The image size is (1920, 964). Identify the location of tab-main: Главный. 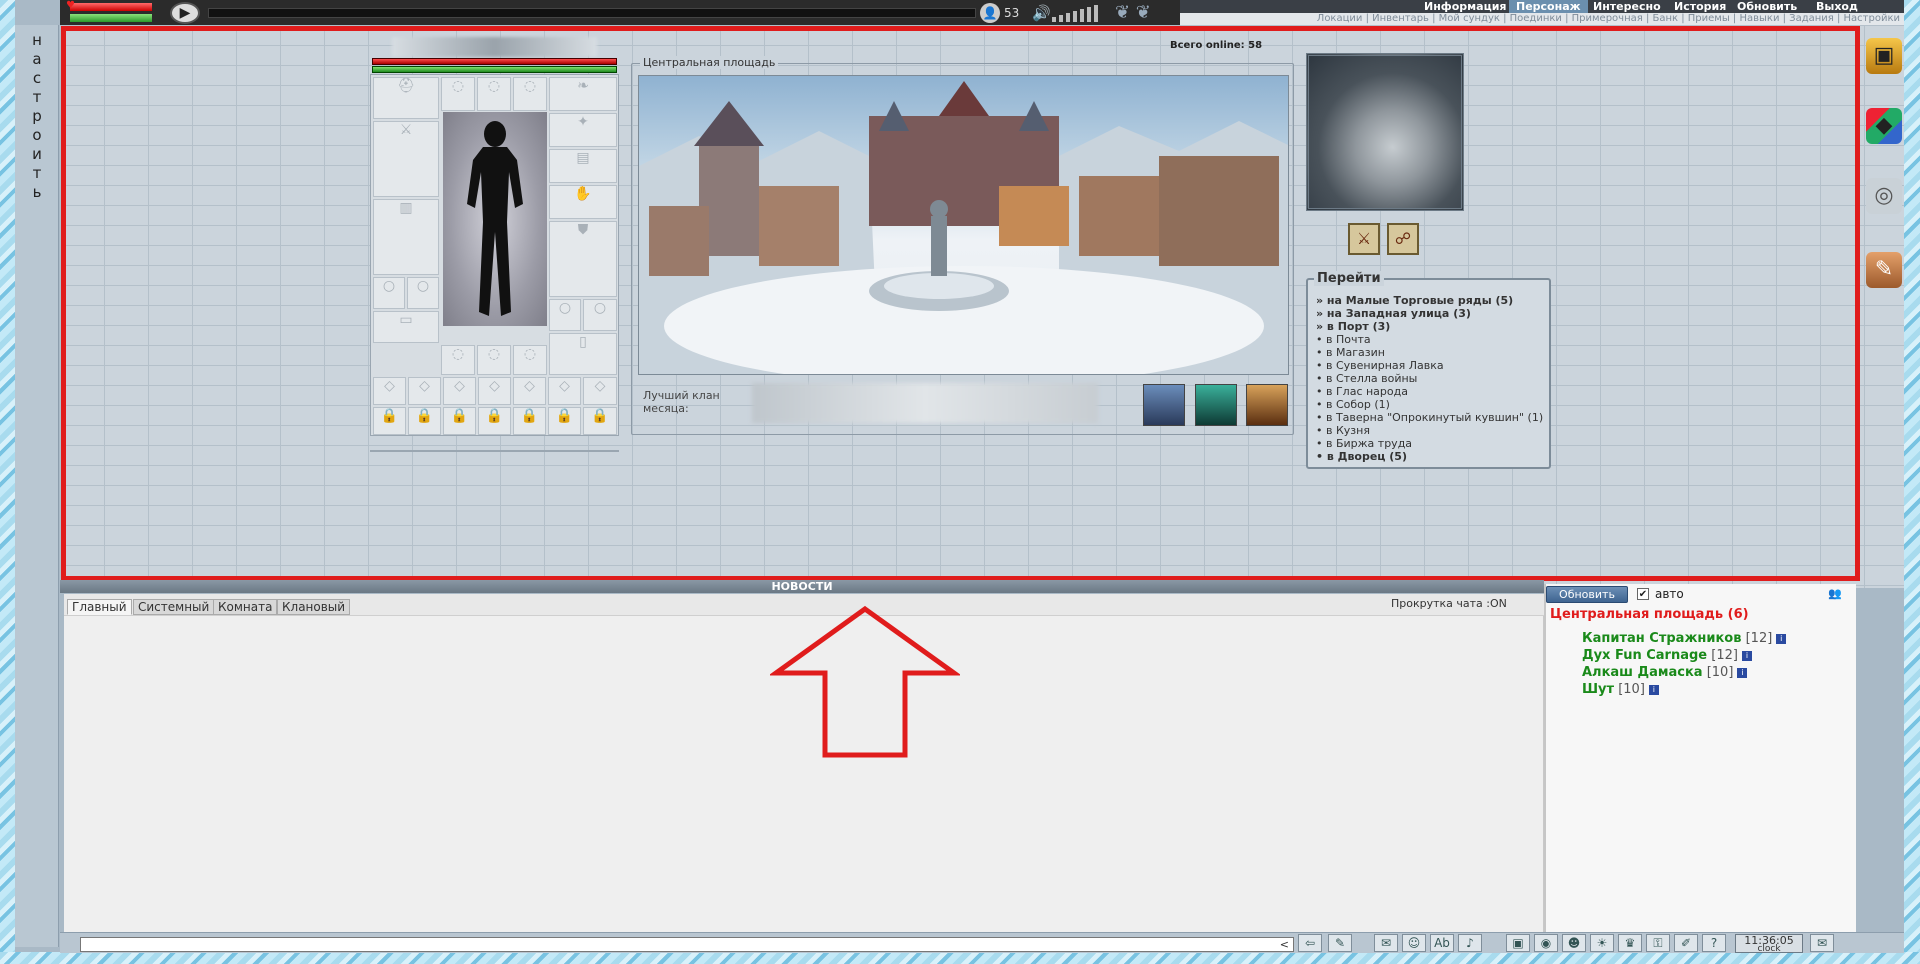
(99, 607).